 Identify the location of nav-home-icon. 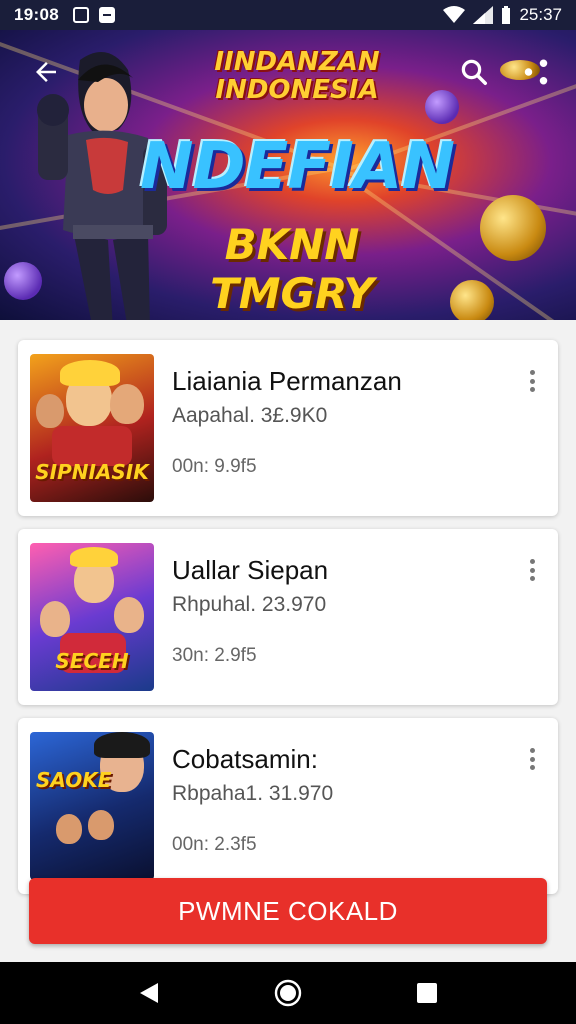
(288, 993).